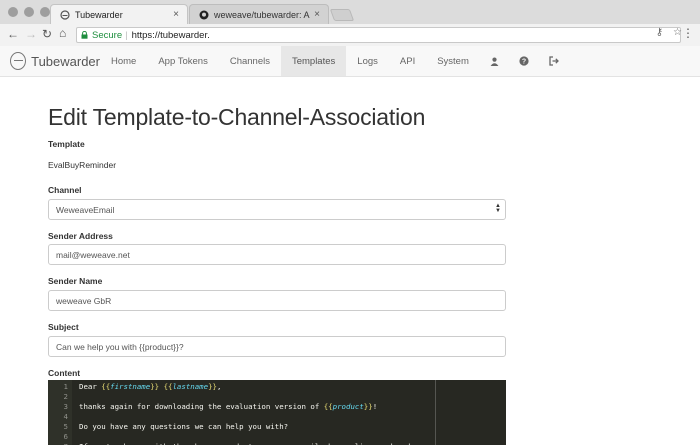  I want to click on template-variable: lastname, so click(190, 386).